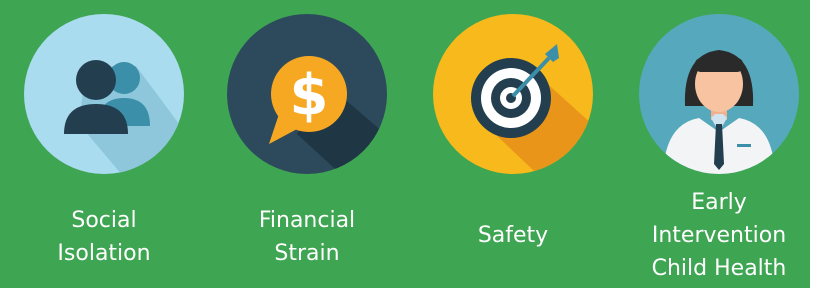 The image size is (816, 288). Describe the element at coordinates (513, 94) in the screenshot. I see `target-arrow-icon` at that location.